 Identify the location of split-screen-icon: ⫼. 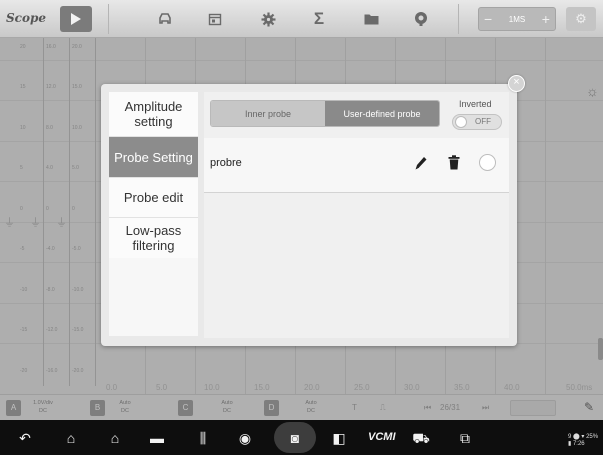
(203, 438).